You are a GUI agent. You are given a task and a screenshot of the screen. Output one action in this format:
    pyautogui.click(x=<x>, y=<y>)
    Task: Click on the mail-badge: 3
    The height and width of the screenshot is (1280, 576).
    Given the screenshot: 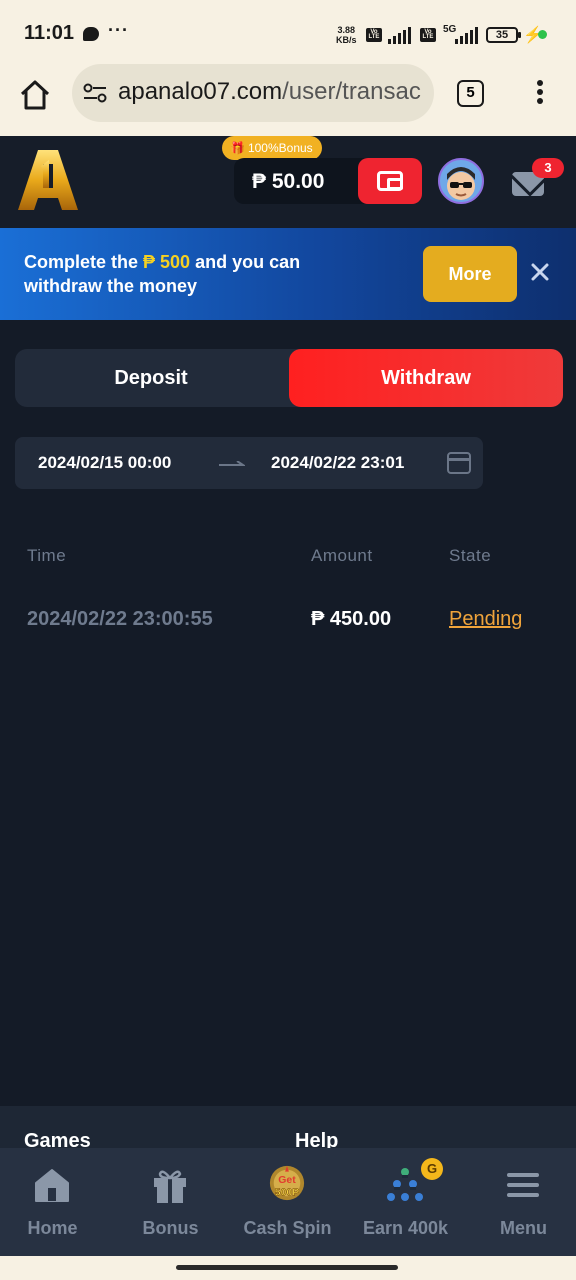 What is the action you would take?
    pyautogui.click(x=548, y=168)
    